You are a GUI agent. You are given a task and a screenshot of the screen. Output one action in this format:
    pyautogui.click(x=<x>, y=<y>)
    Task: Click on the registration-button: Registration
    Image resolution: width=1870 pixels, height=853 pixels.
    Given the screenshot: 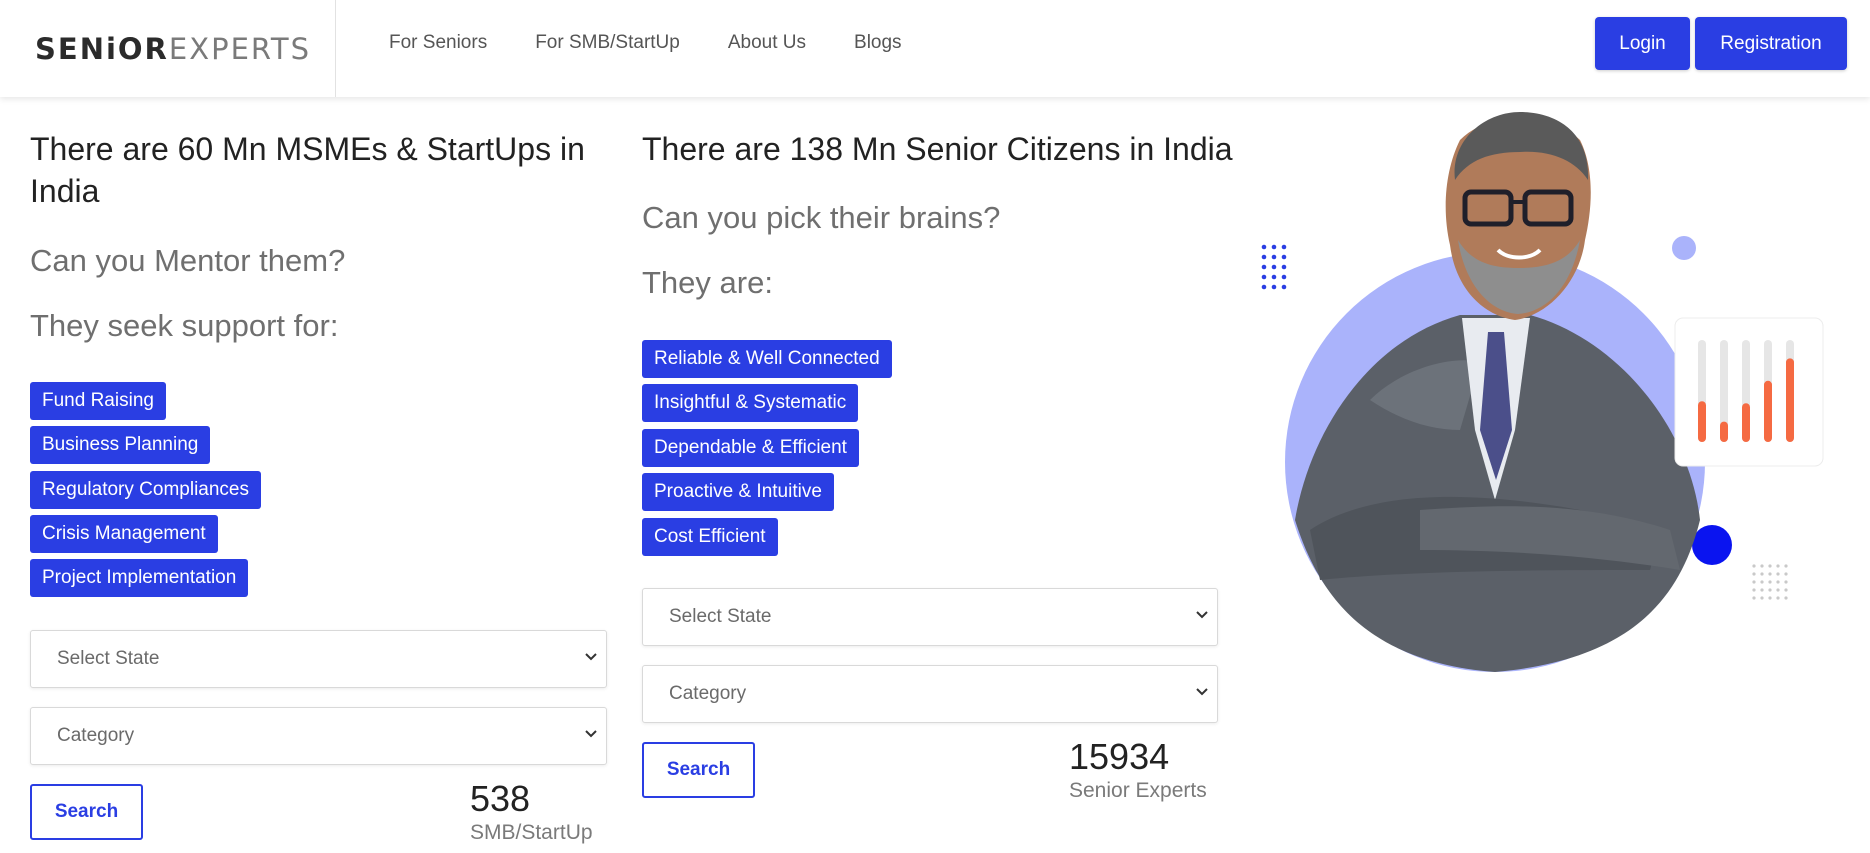 What is the action you would take?
    pyautogui.click(x=1771, y=43)
    